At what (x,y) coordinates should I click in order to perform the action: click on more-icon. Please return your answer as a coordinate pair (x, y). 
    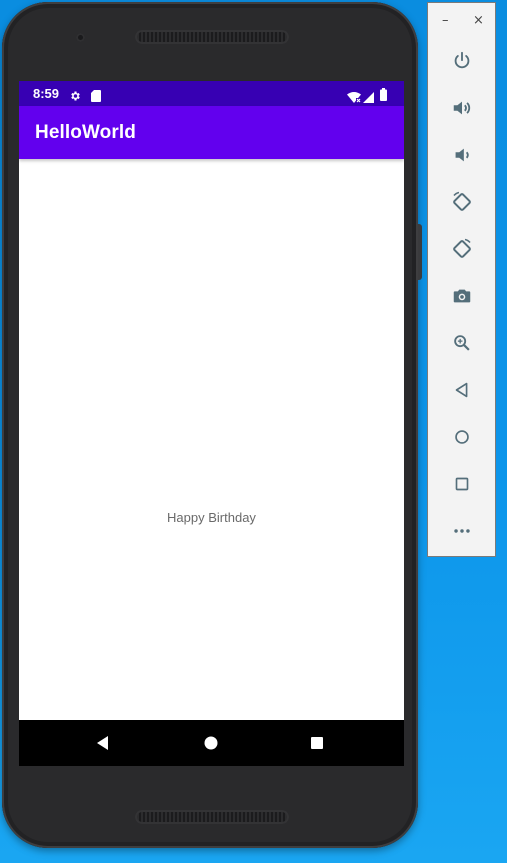
    Looking at the image, I should click on (462, 531).